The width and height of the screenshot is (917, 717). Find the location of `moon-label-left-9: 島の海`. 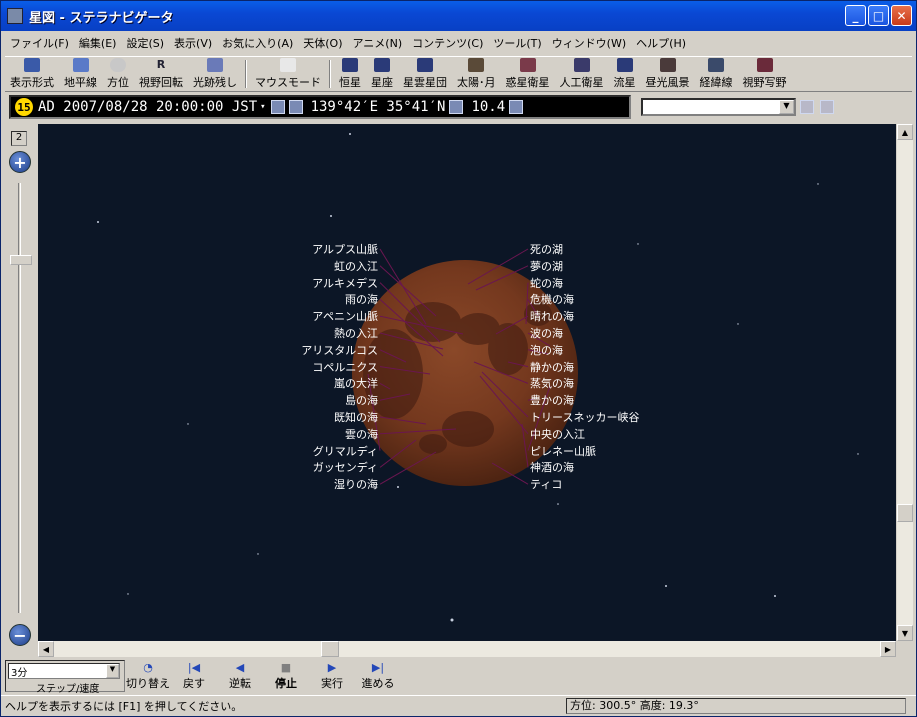

moon-label-left-9: 島の海 is located at coordinates (361, 400).